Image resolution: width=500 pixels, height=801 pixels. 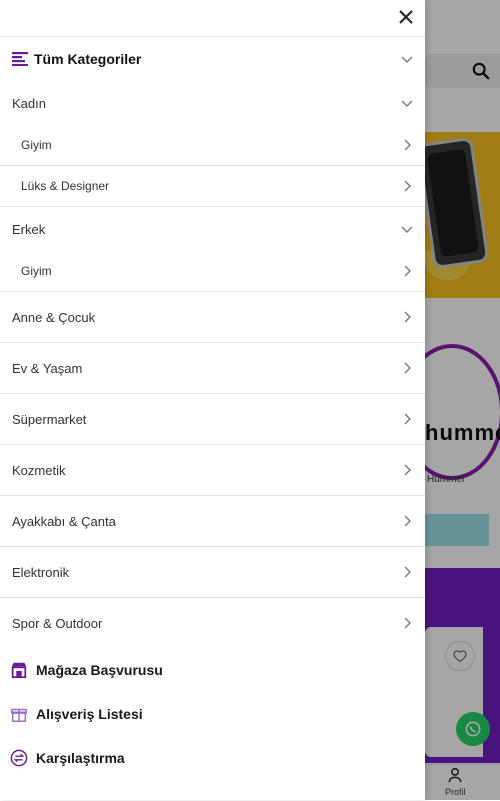 I want to click on category-ev-yasam: Ev & Yaşam, so click(x=212, y=368).